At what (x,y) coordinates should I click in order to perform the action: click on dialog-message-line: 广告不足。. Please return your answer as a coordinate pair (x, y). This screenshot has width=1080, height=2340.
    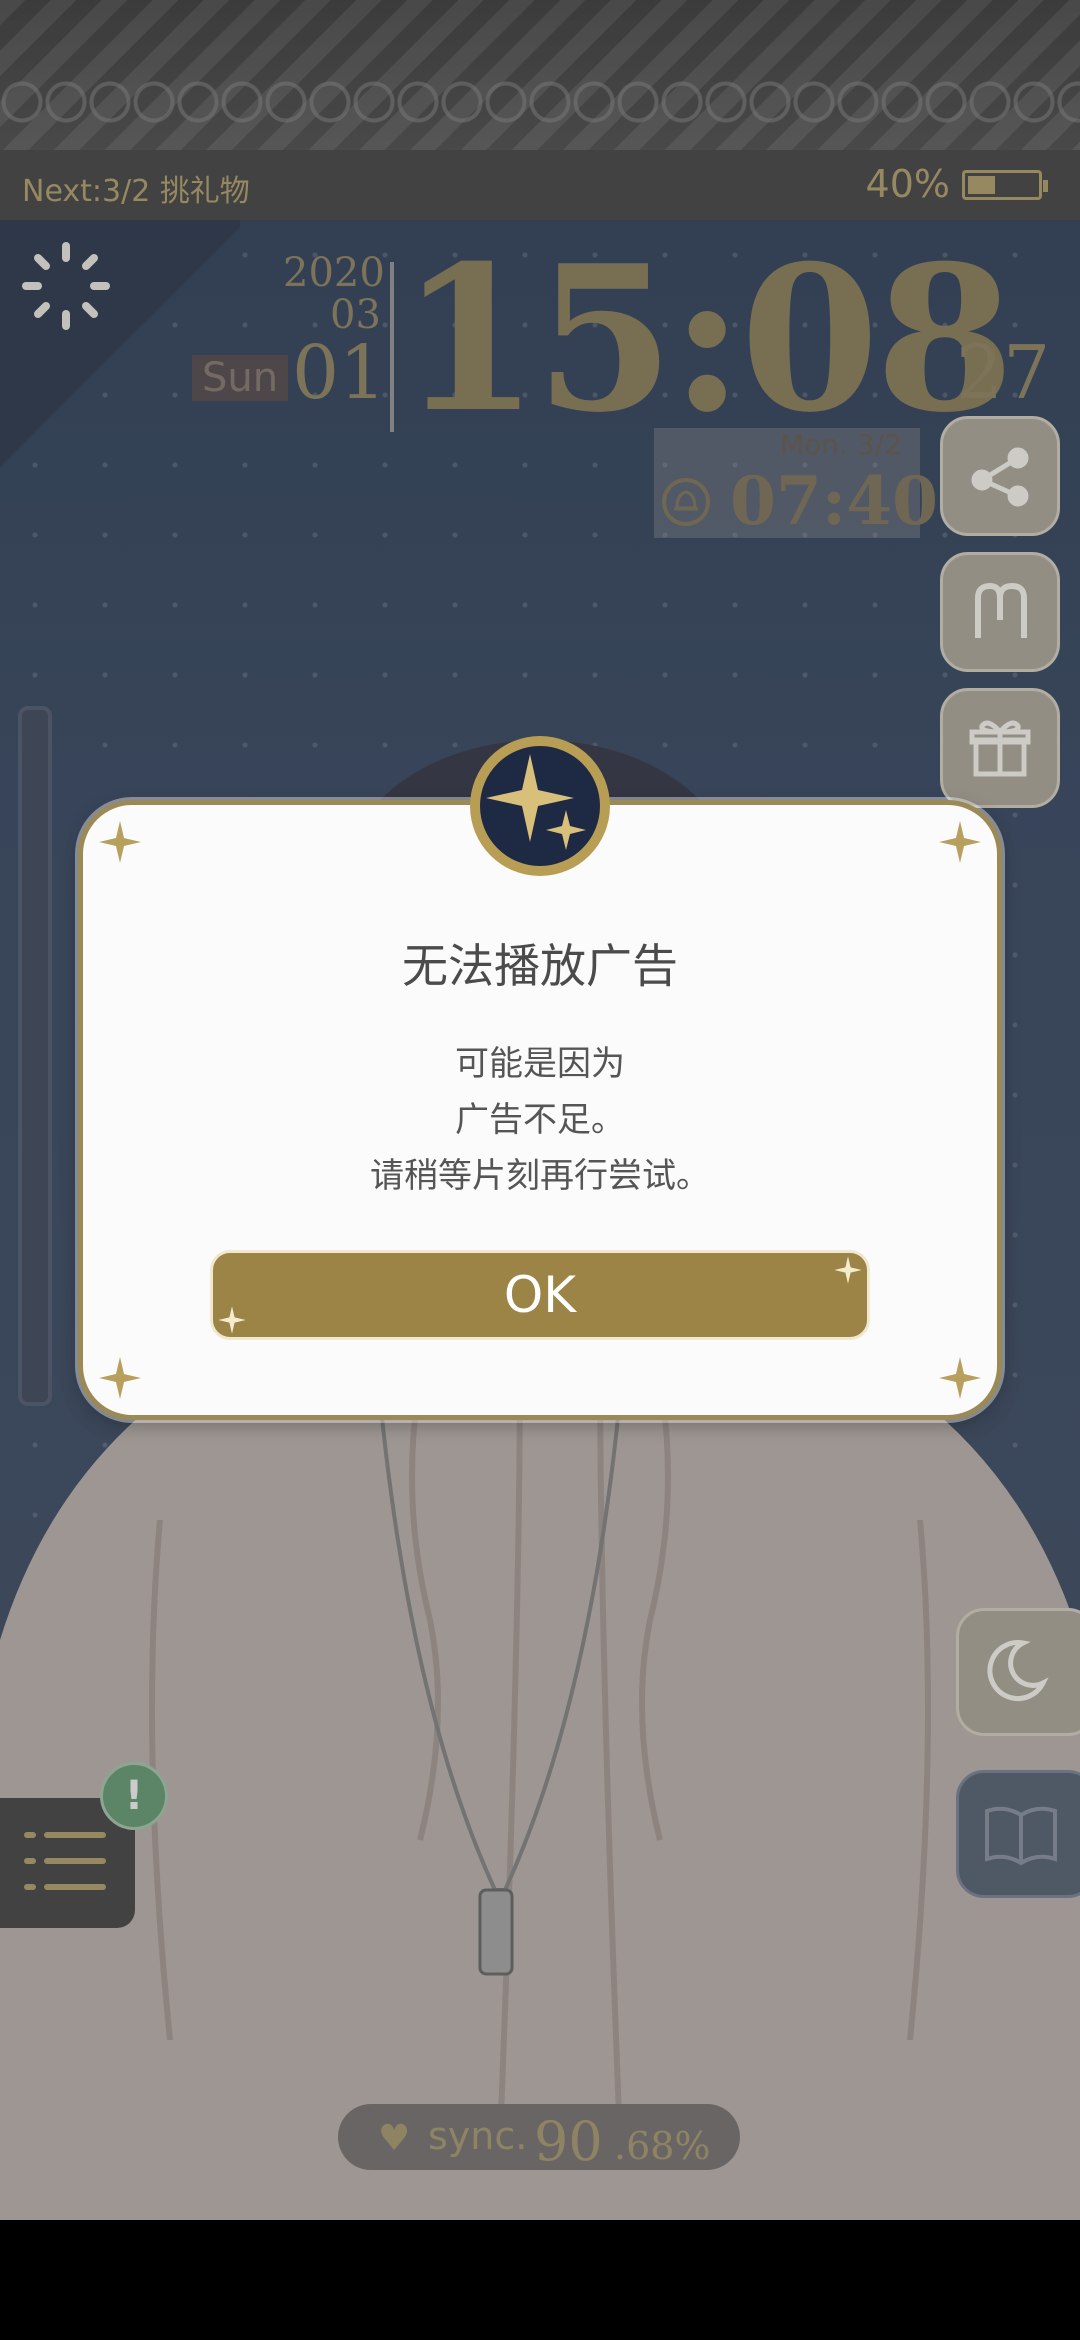
    Looking at the image, I should click on (540, 1120).